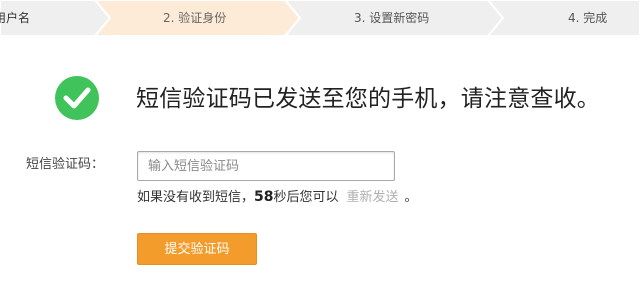 Image resolution: width=640 pixels, height=290 pixels. Describe the element at coordinates (563, 18) in the screenshot. I see `step-4-bg` at that location.